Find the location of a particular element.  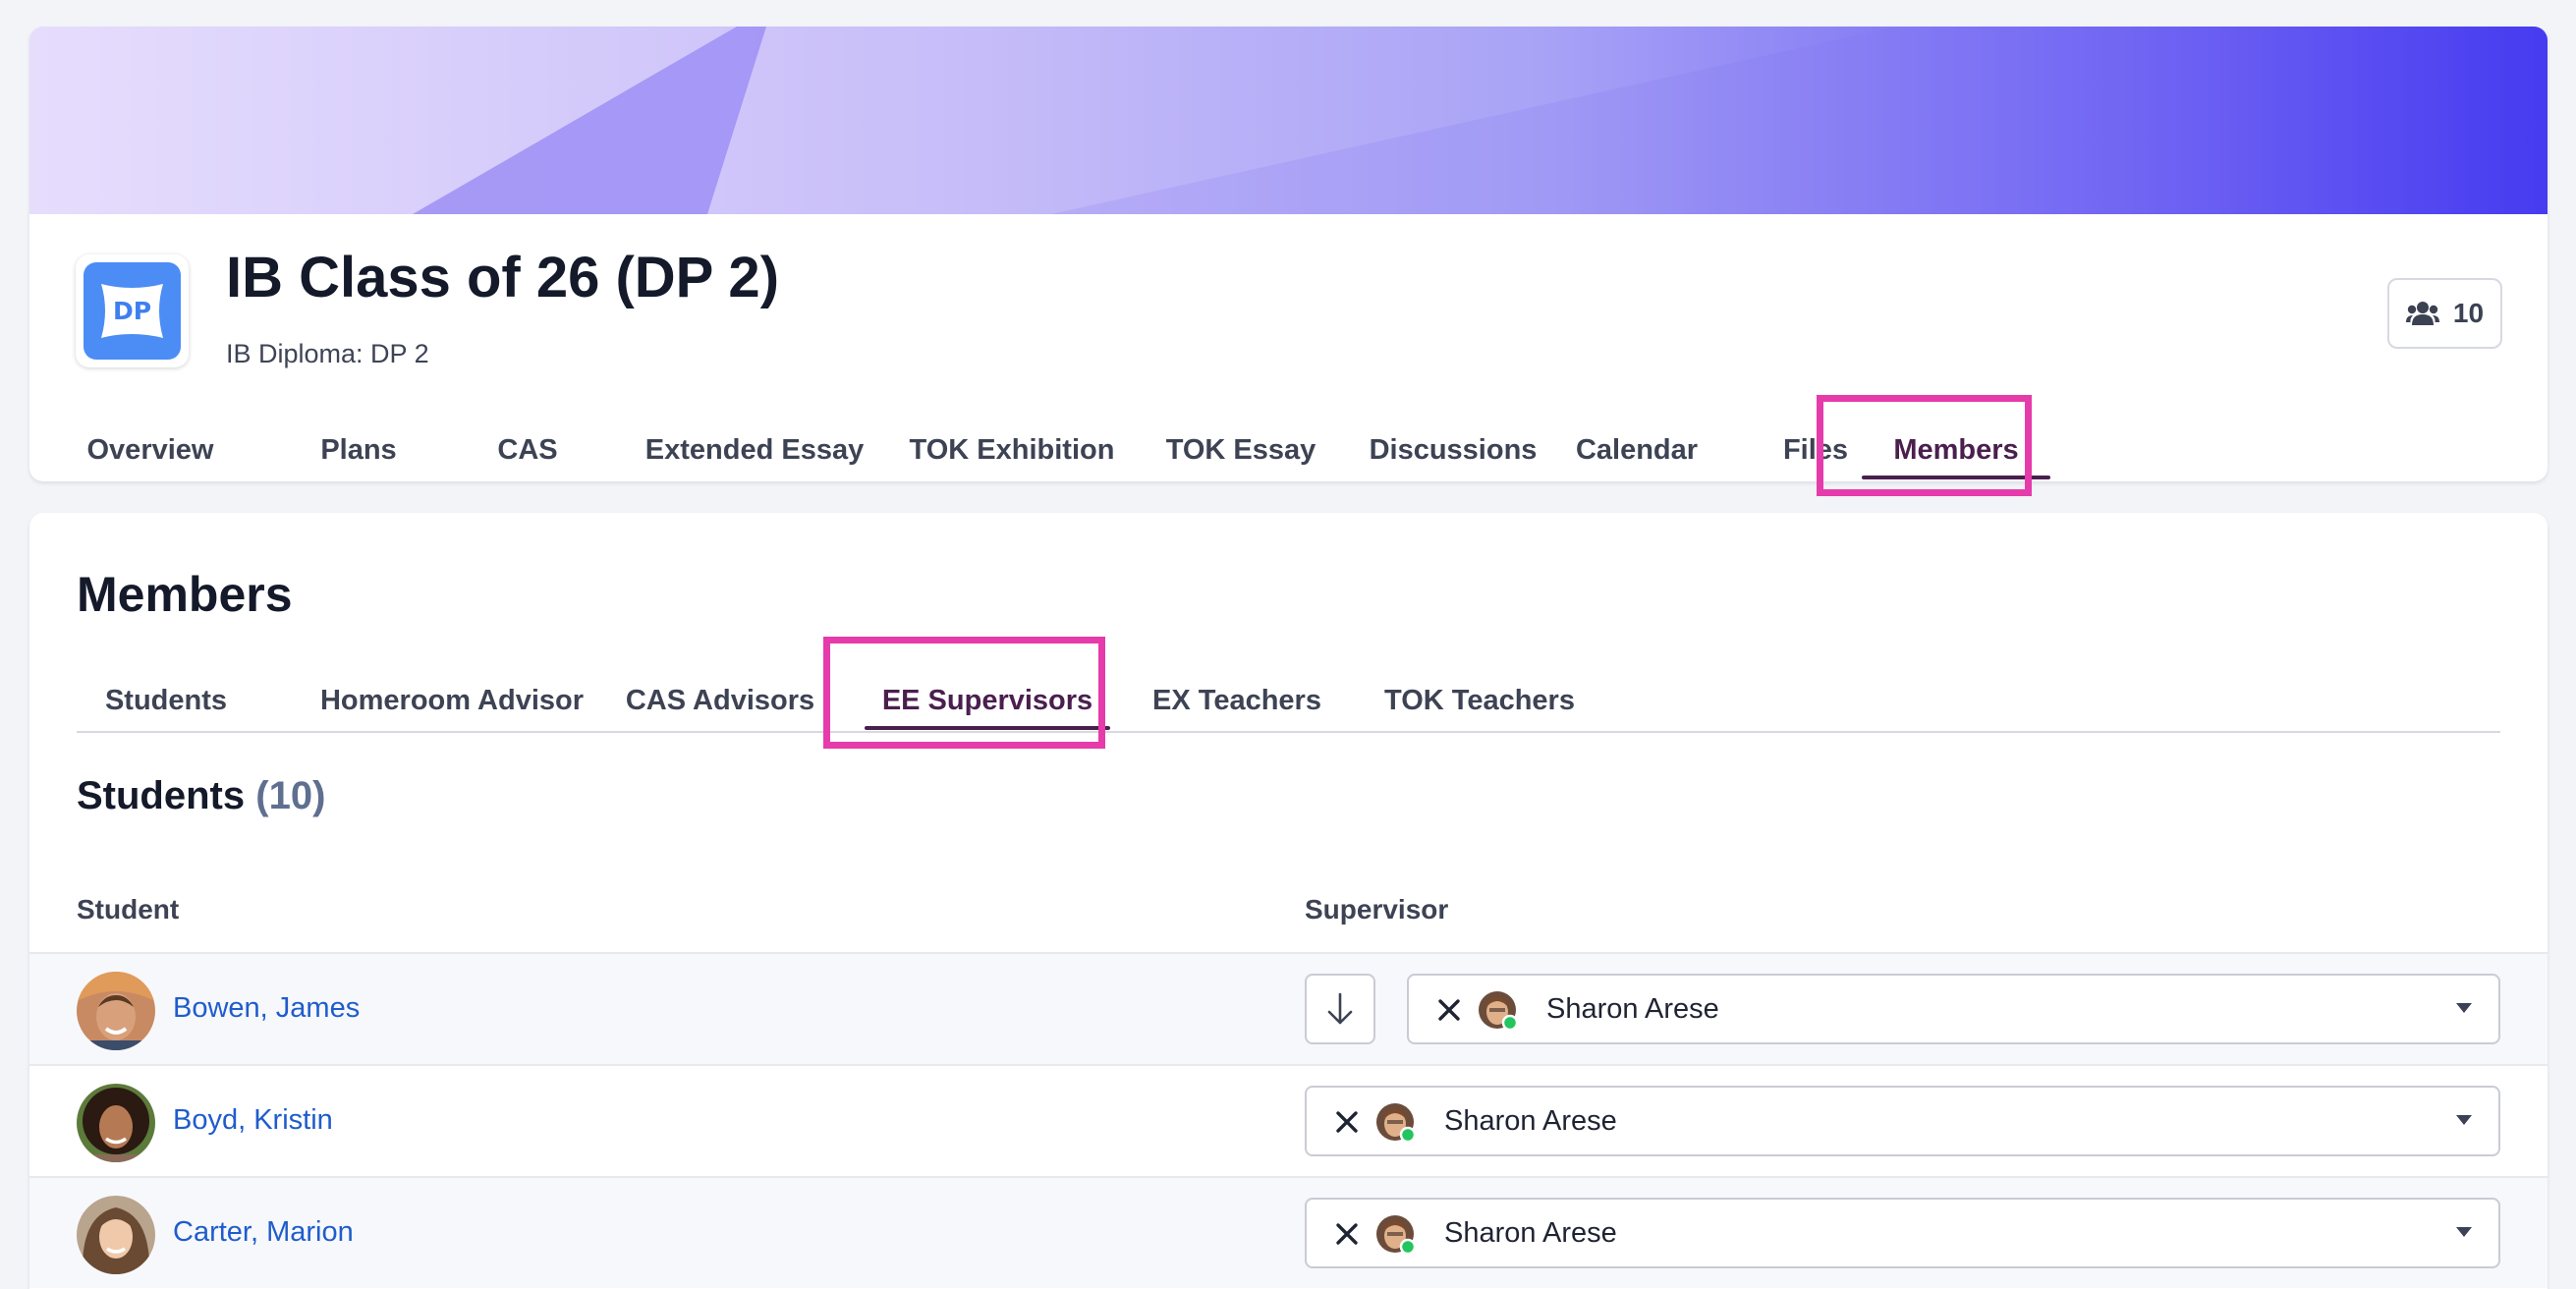

subtab-students: Students is located at coordinates (166, 700).